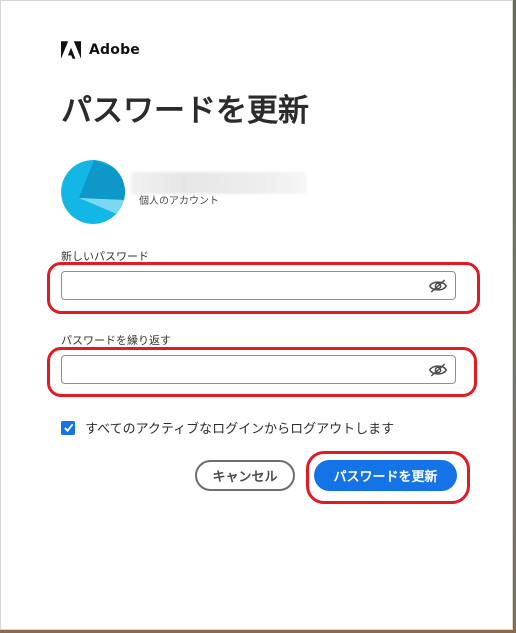  I want to click on account-type-label: 個人のアカウント, so click(179, 201).